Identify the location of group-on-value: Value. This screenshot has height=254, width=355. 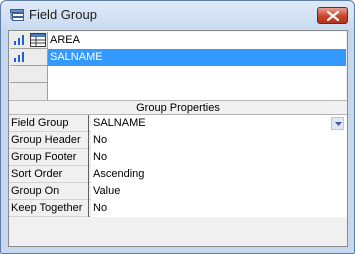
(219, 191).